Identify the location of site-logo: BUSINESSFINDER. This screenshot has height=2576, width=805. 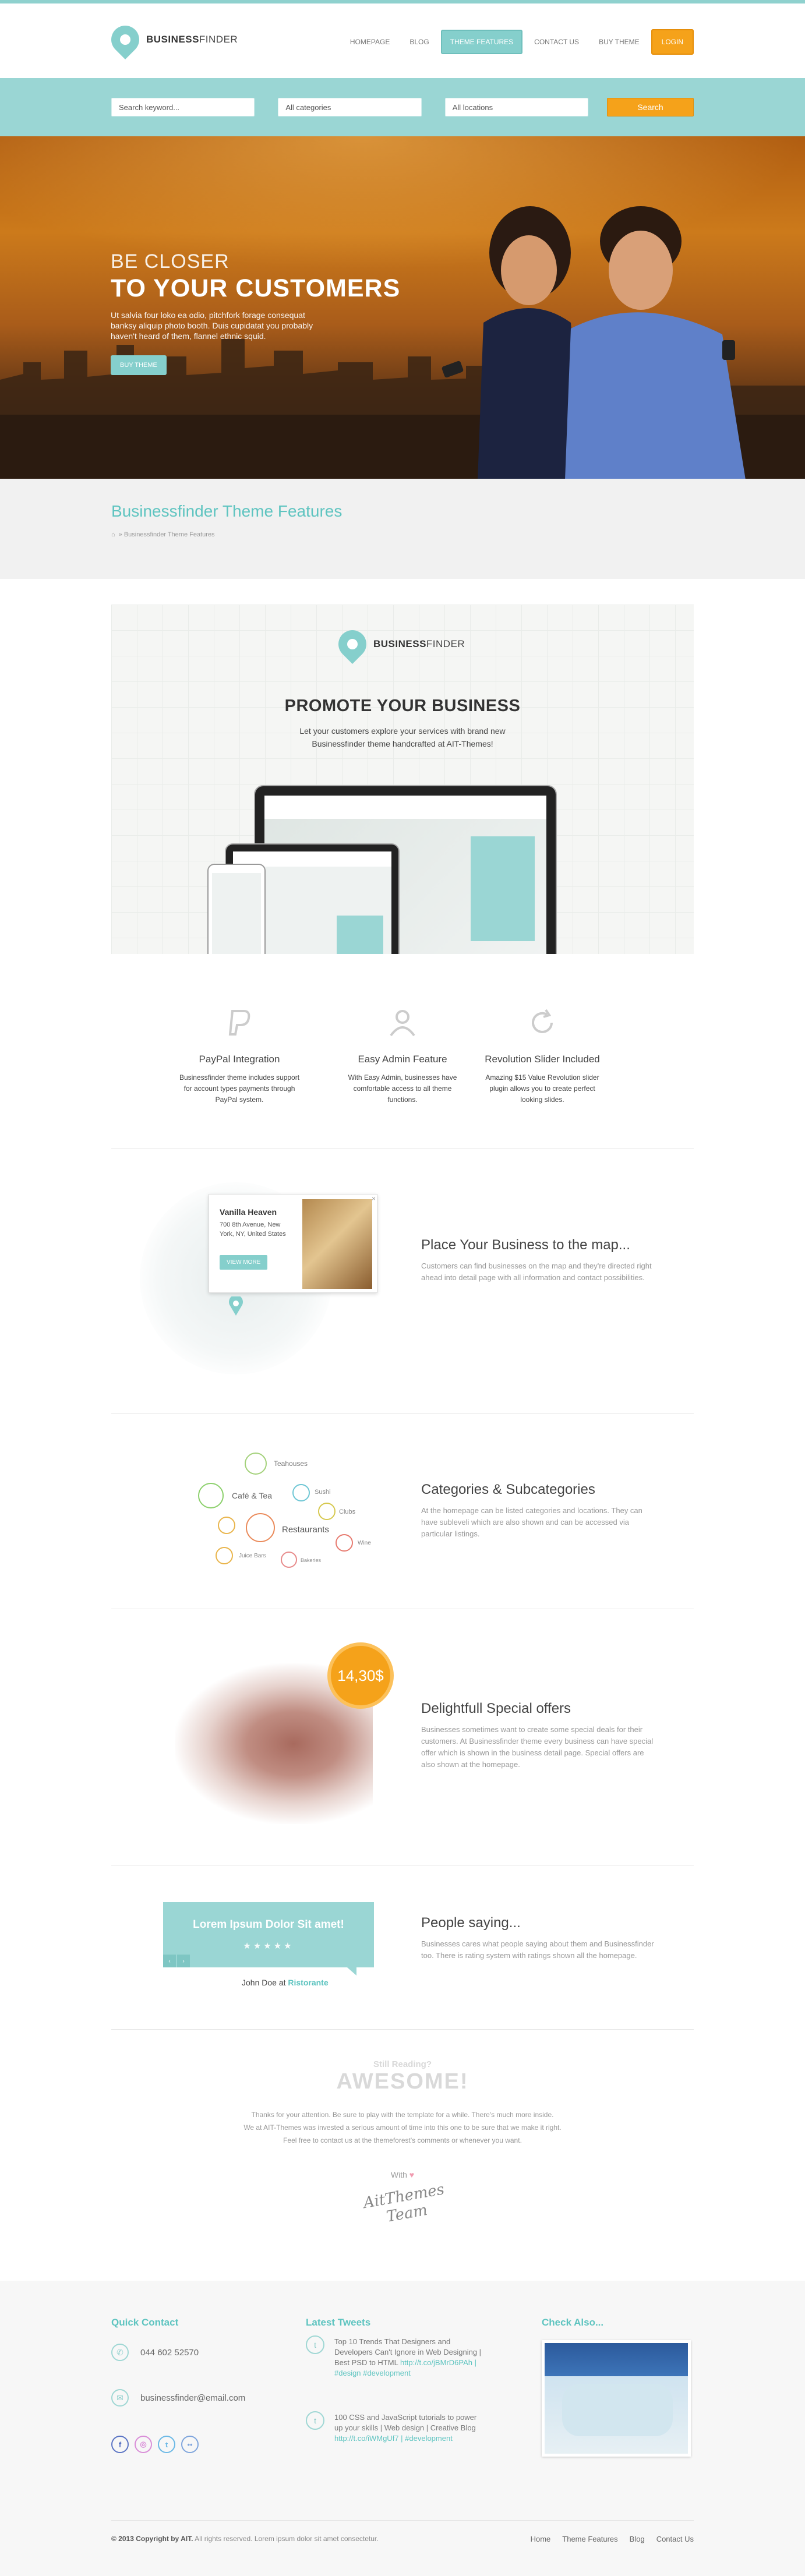
(171, 39).